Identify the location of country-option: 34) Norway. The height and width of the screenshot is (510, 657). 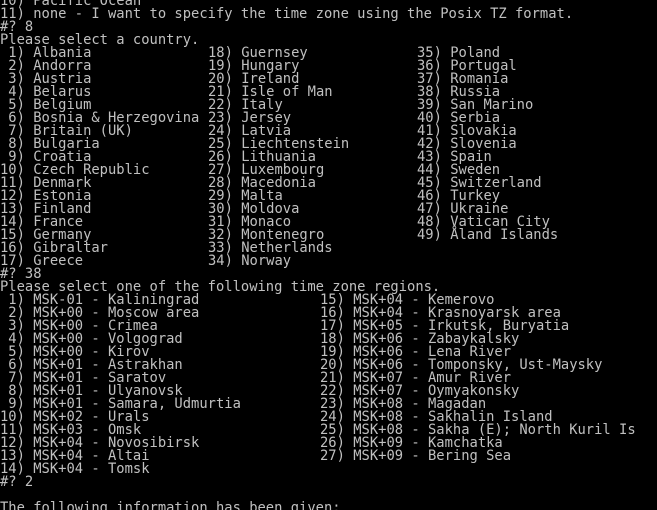
(250, 261).